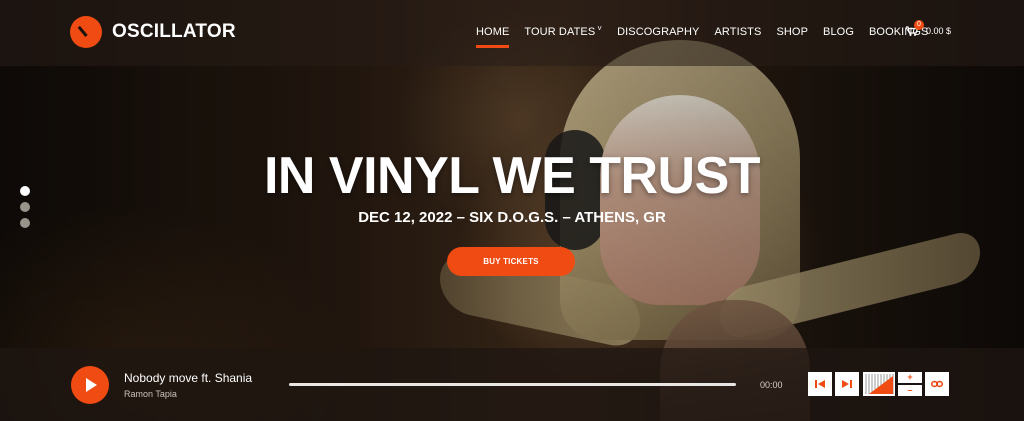  What do you see at coordinates (919, 25) in the screenshot?
I see `cart-count-badge: 0` at bounding box center [919, 25].